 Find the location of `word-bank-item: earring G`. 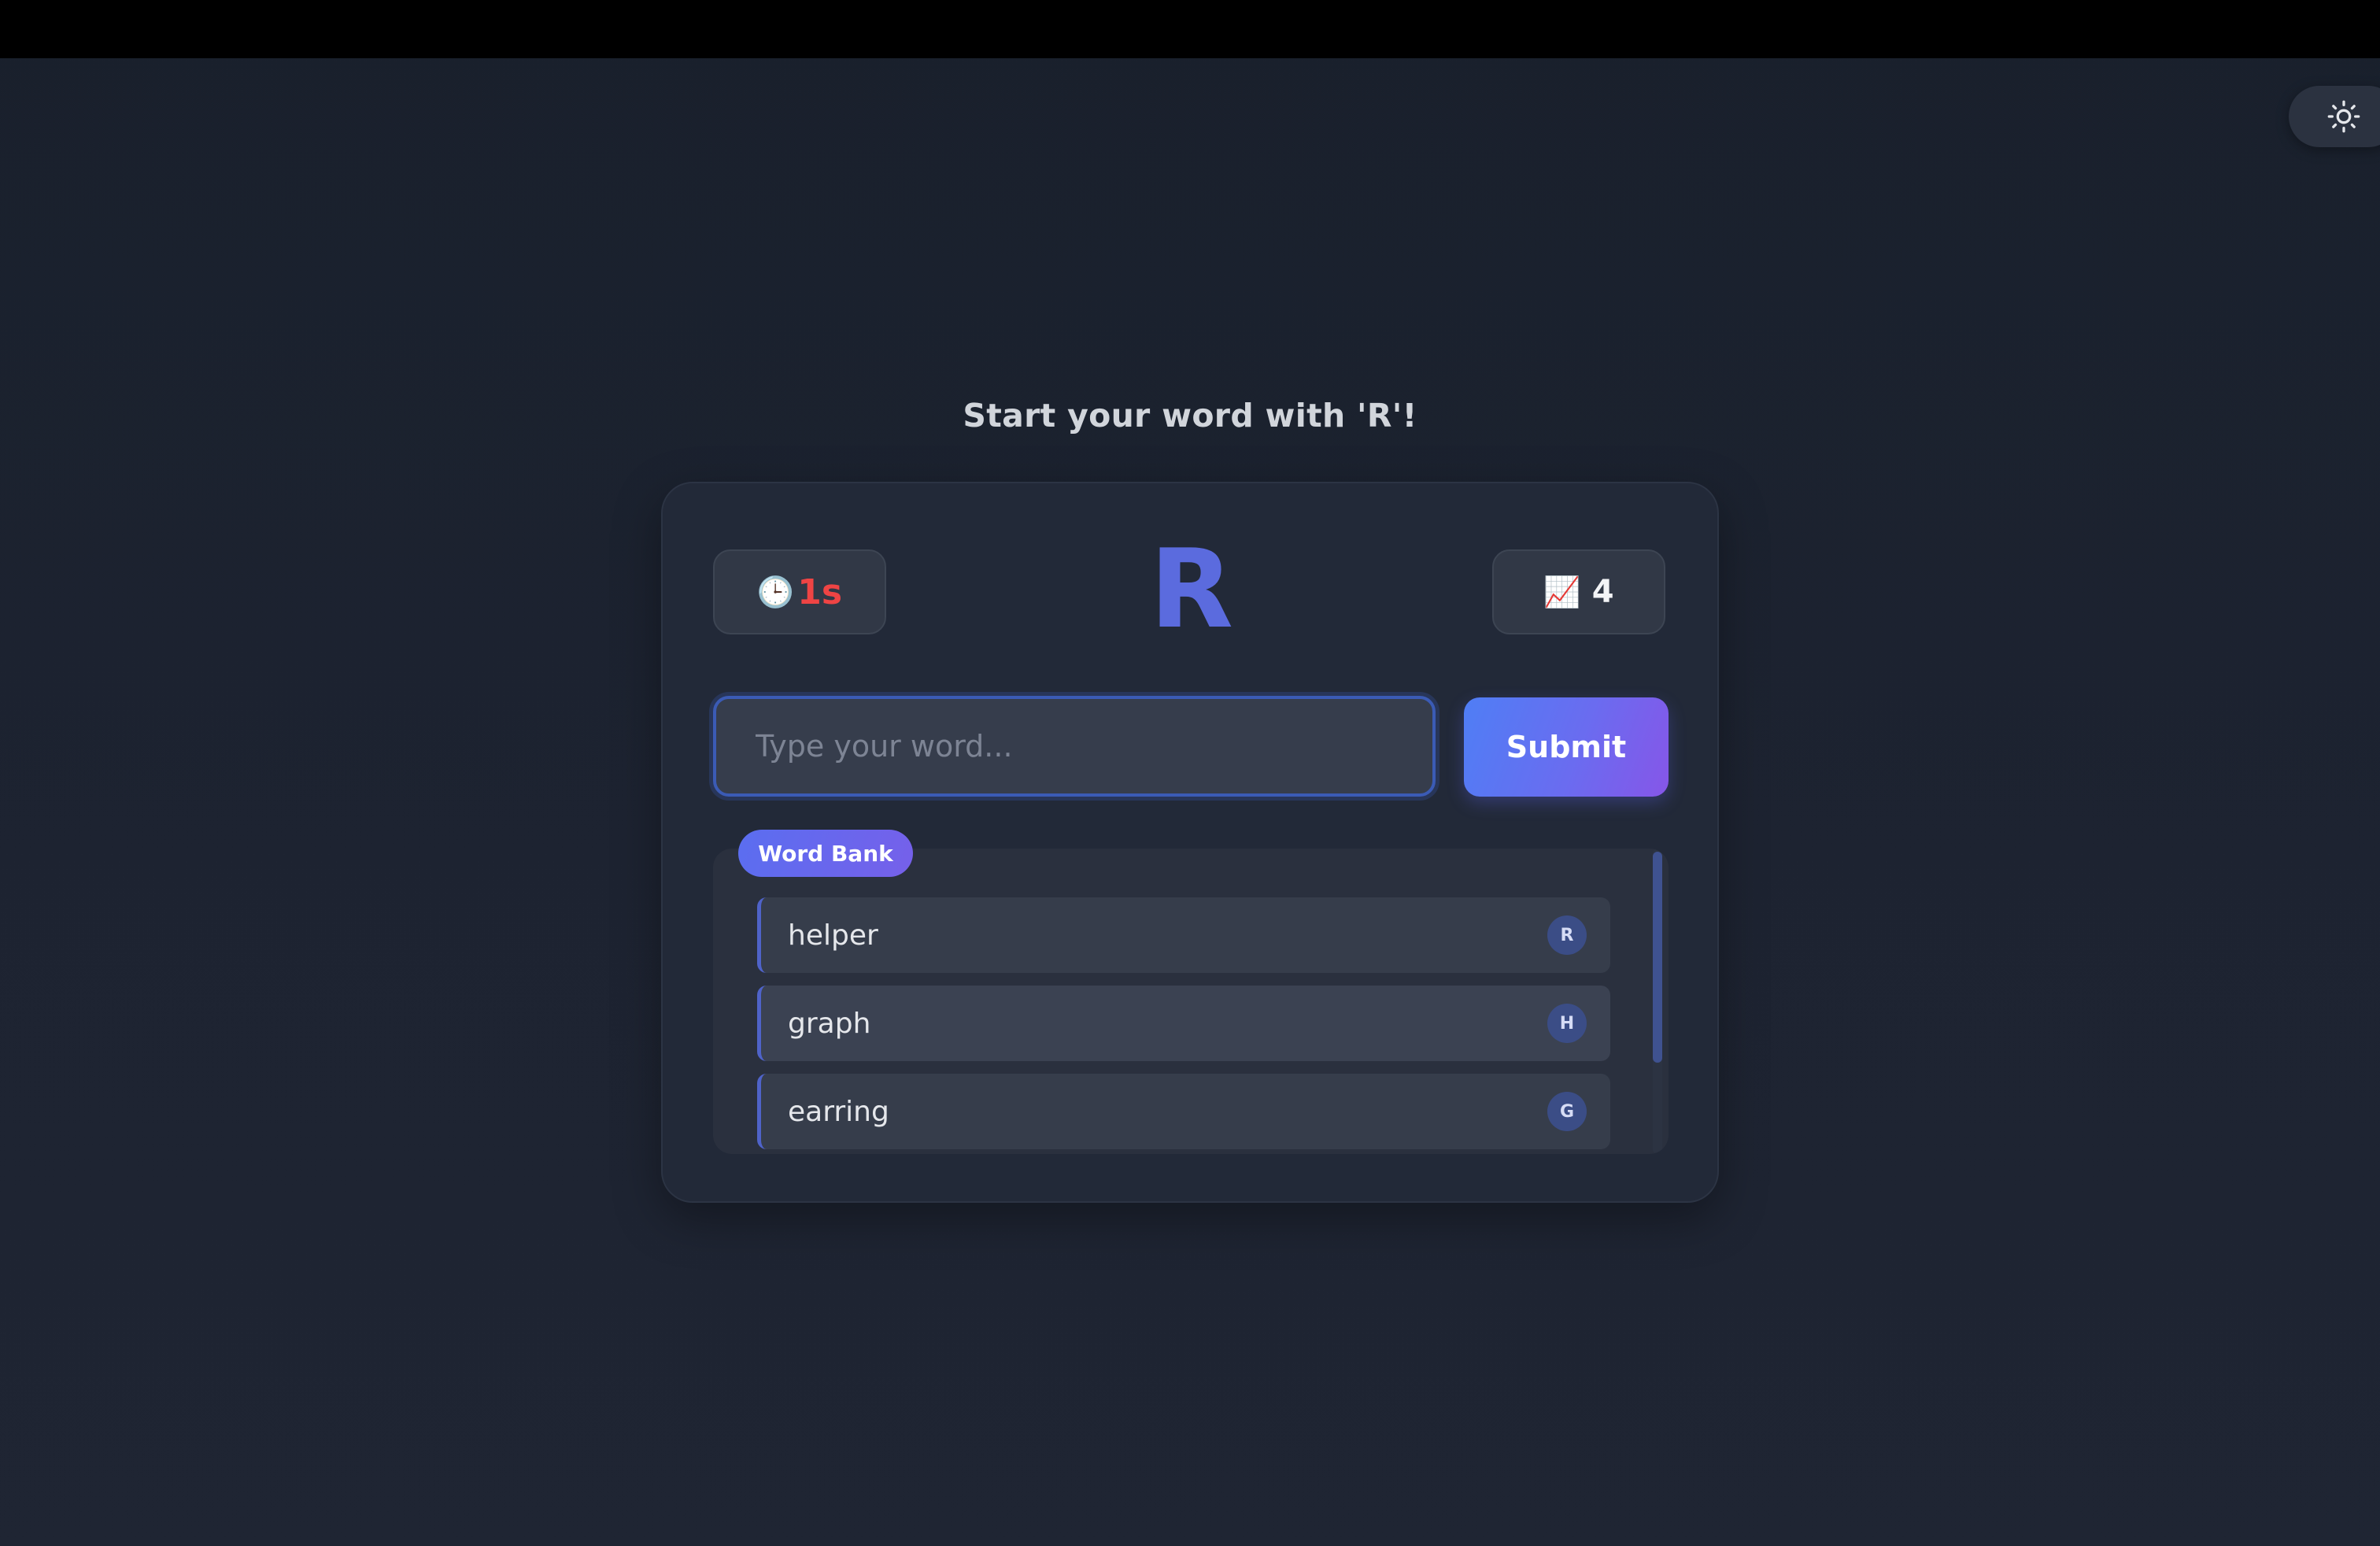

word-bank-item: earring G is located at coordinates (1183, 1111).